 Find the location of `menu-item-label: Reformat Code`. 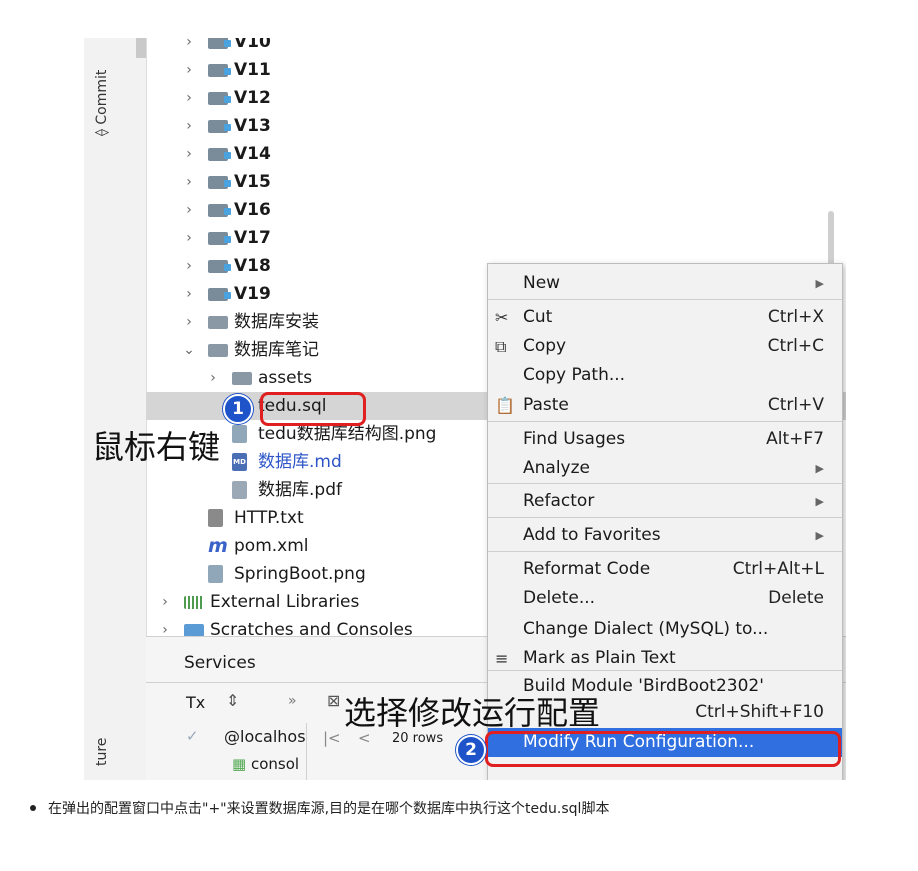

menu-item-label: Reformat Code is located at coordinates (587, 569).